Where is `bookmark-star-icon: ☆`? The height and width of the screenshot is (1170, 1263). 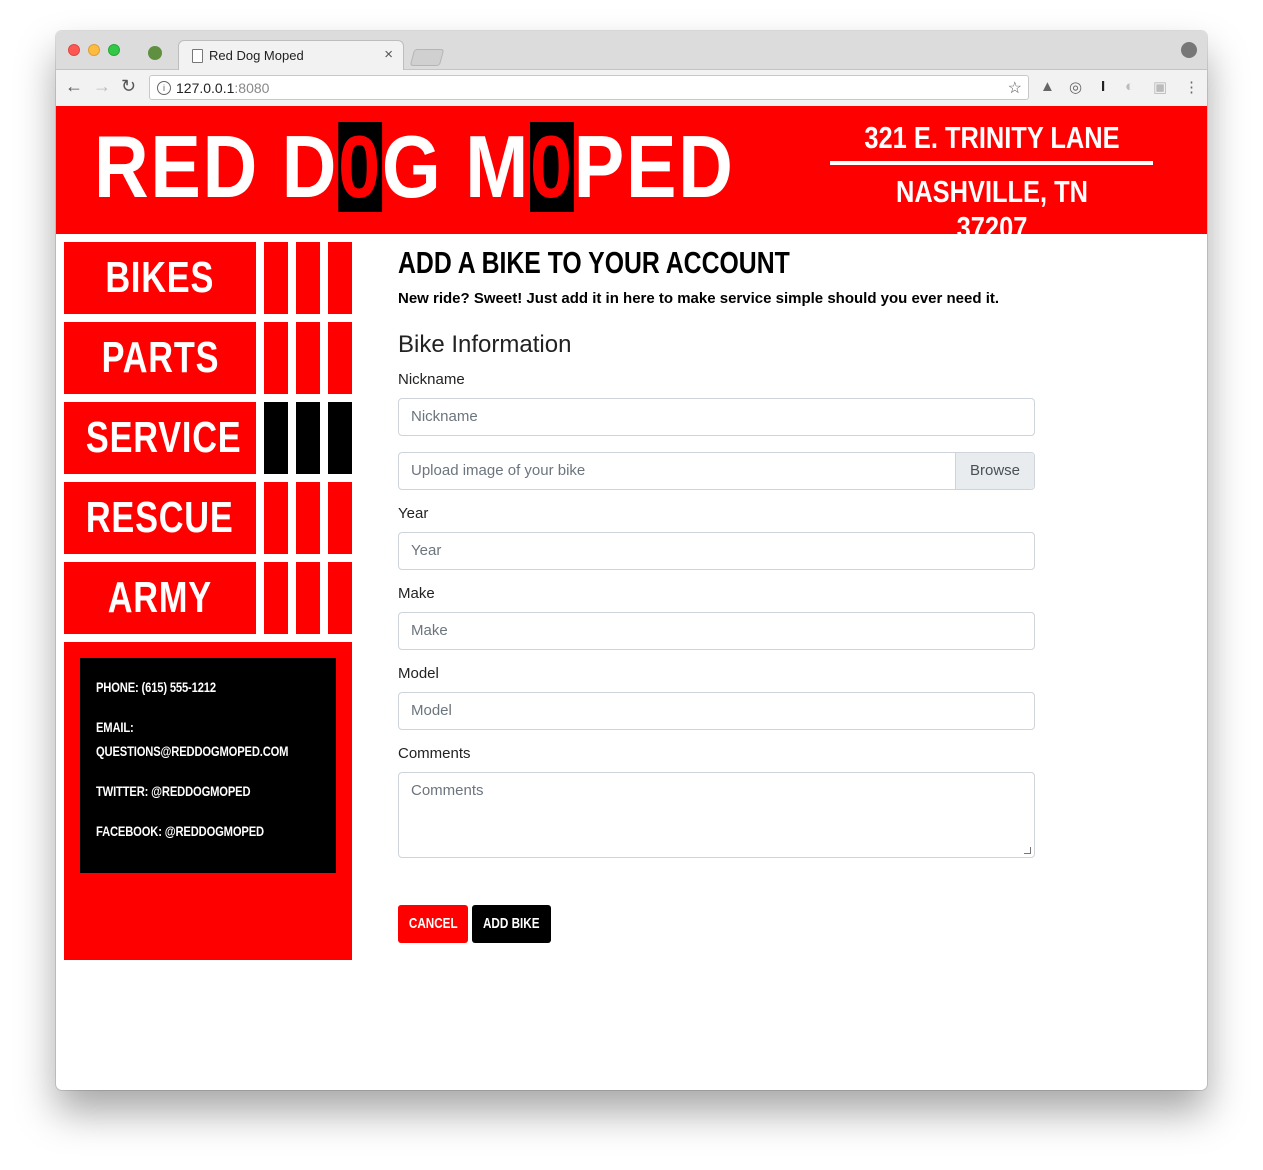 bookmark-star-icon: ☆ is located at coordinates (1015, 88).